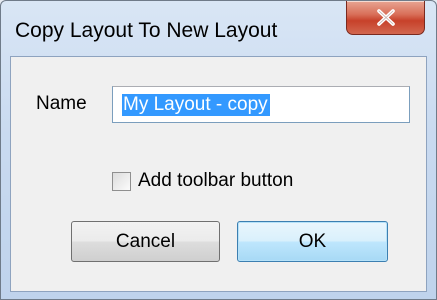 This screenshot has width=437, height=300. Describe the element at coordinates (312, 241) in the screenshot. I see `ok-button: OK` at that location.